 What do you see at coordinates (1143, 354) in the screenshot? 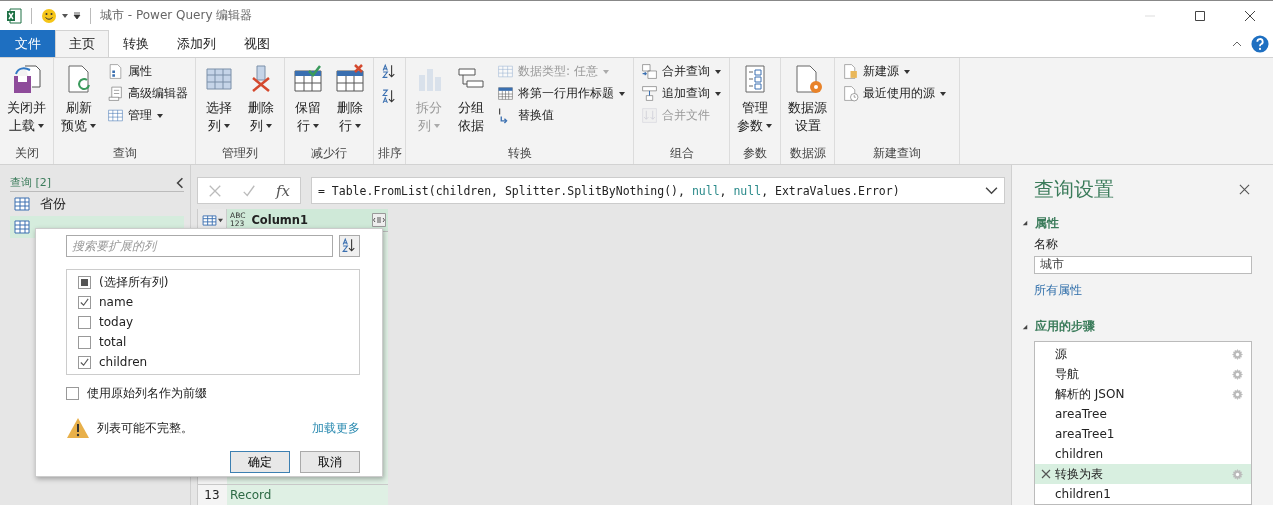
I see `applied-step: 源` at bounding box center [1143, 354].